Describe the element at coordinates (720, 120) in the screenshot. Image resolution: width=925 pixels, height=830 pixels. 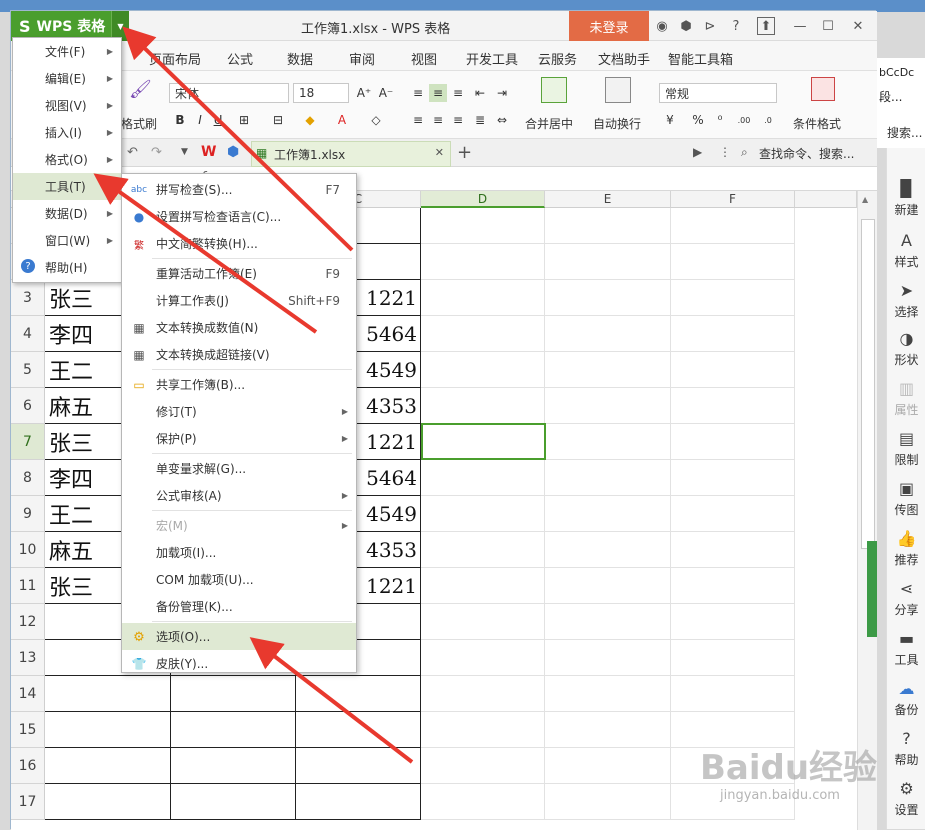
I see `thousands-icon: ⁰` at that location.